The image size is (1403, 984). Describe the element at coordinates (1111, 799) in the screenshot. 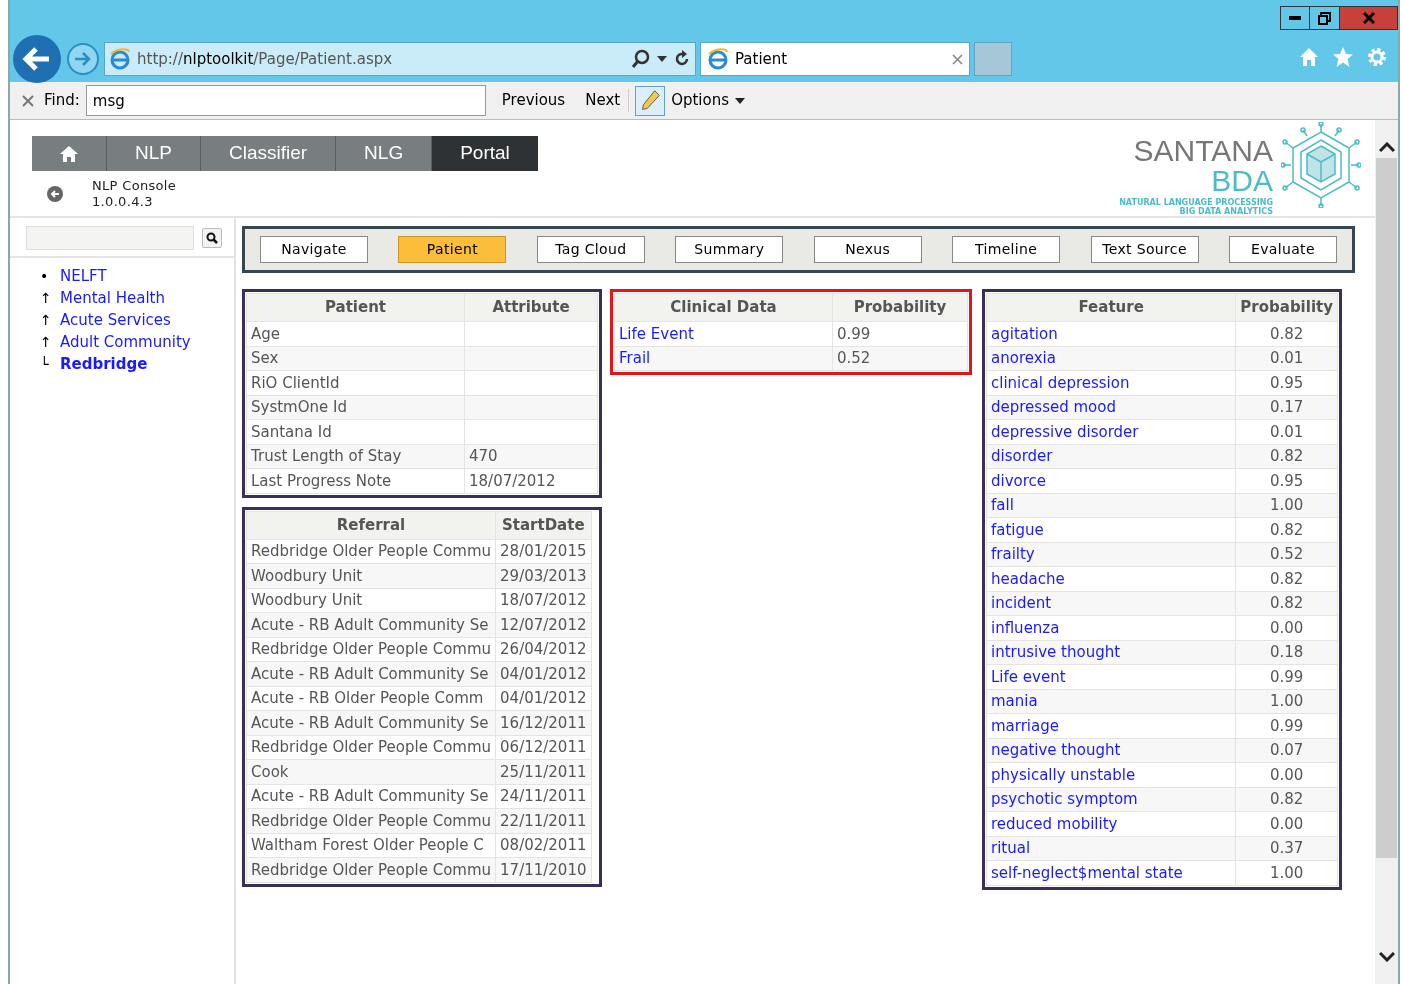

I see `feature-link: psychotic symptom` at that location.